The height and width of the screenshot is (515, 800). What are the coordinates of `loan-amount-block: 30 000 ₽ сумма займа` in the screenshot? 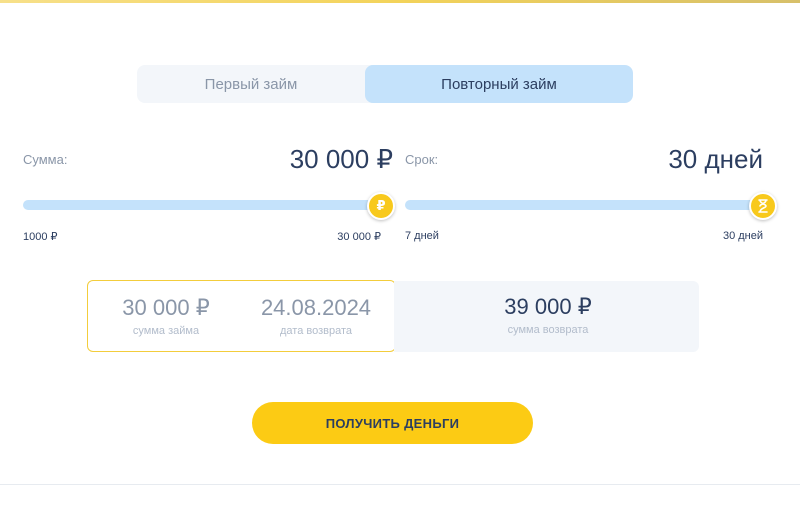 It's located at (166, 316).